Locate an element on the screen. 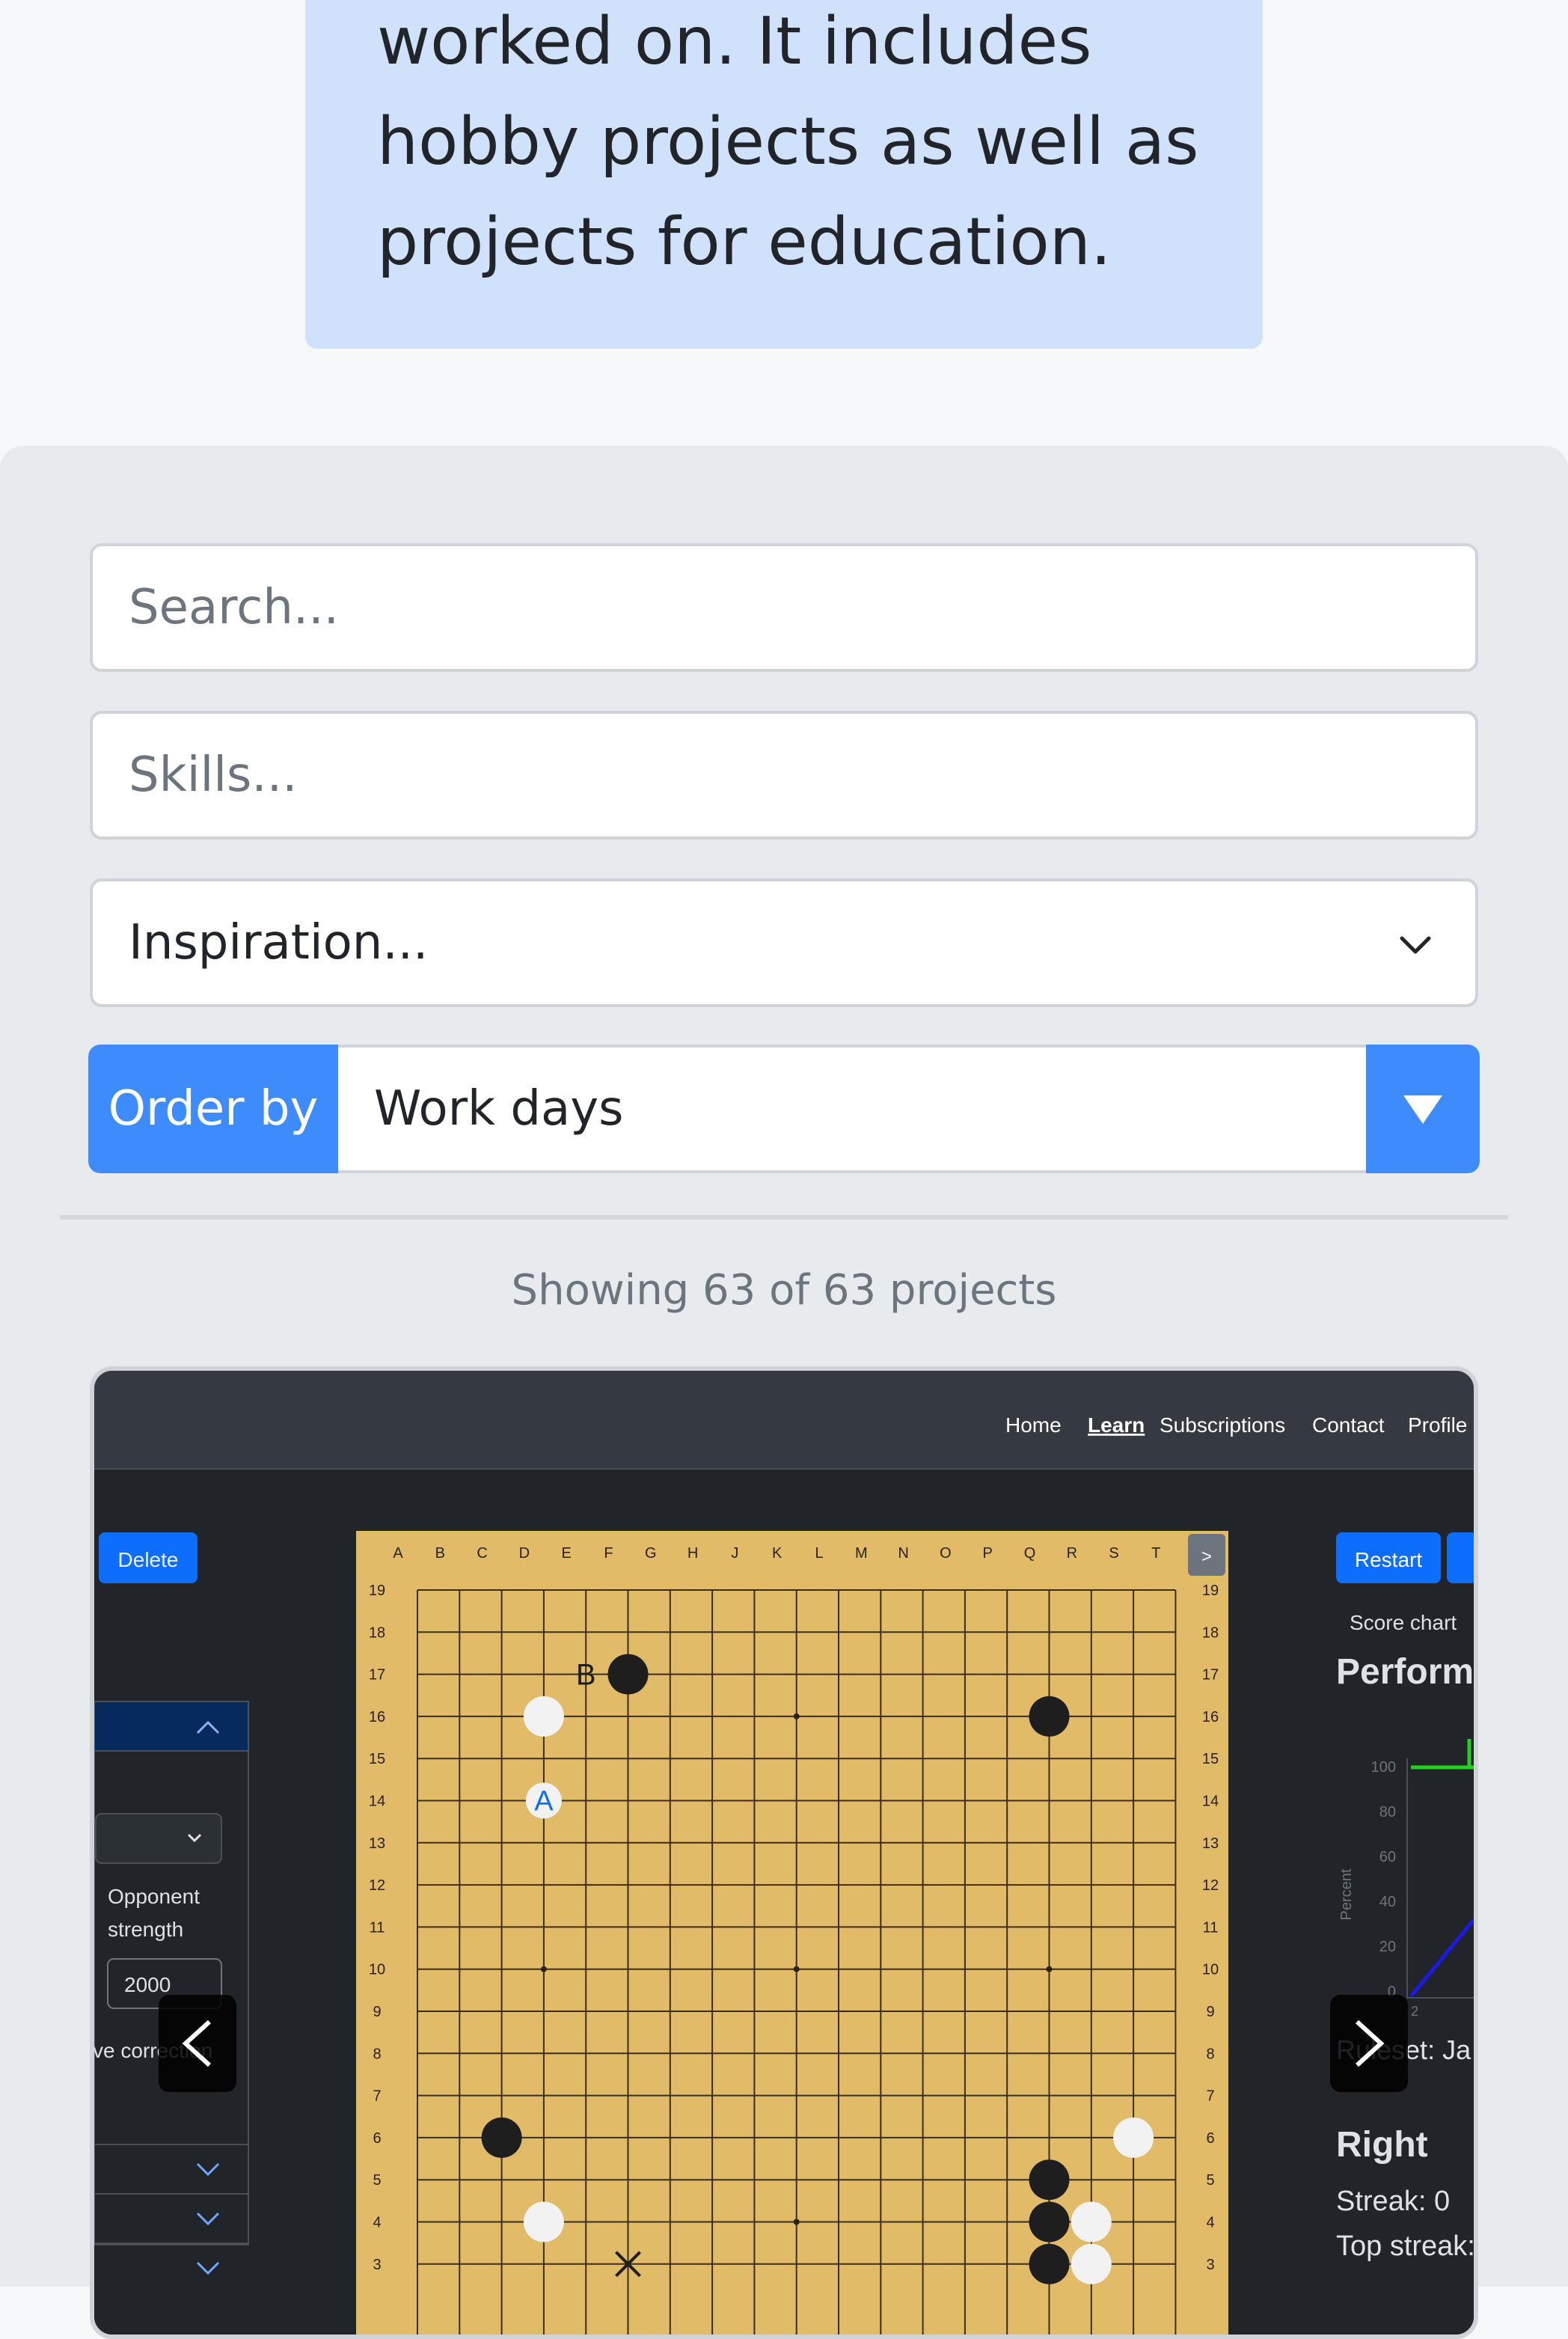  chevron-right-icon is located at coordinates (1370, 2043).